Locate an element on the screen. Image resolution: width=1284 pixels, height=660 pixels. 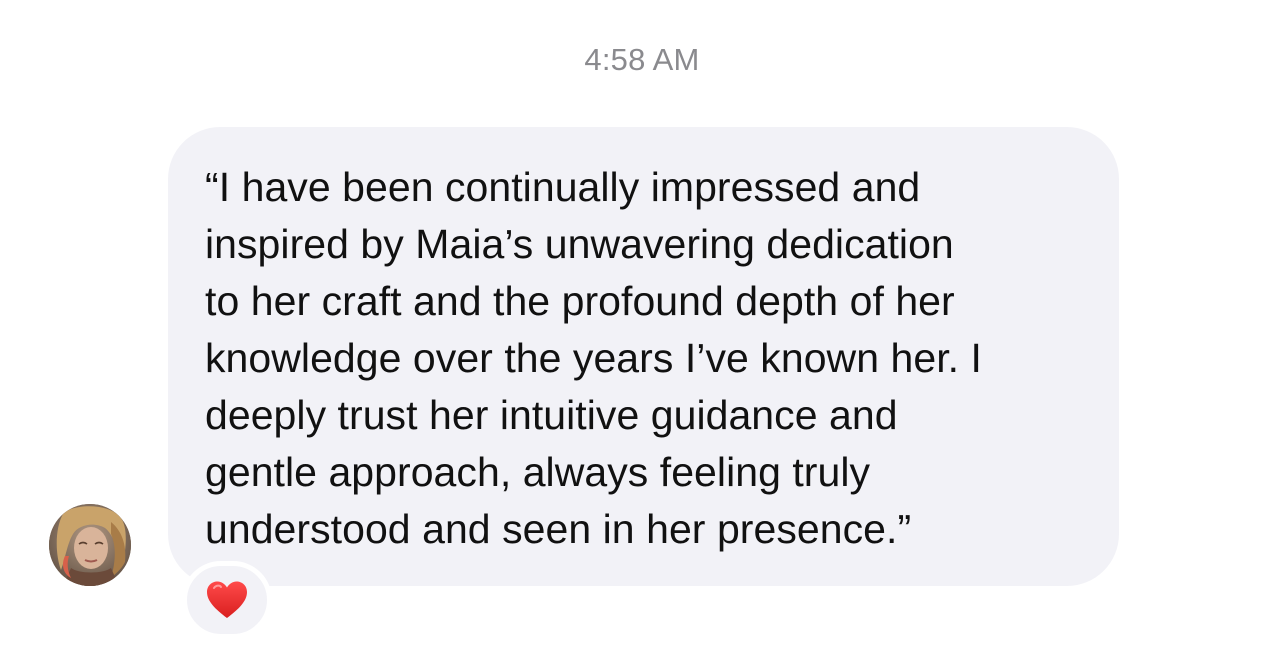
sender-avatar is located at coordinates (90, 545).